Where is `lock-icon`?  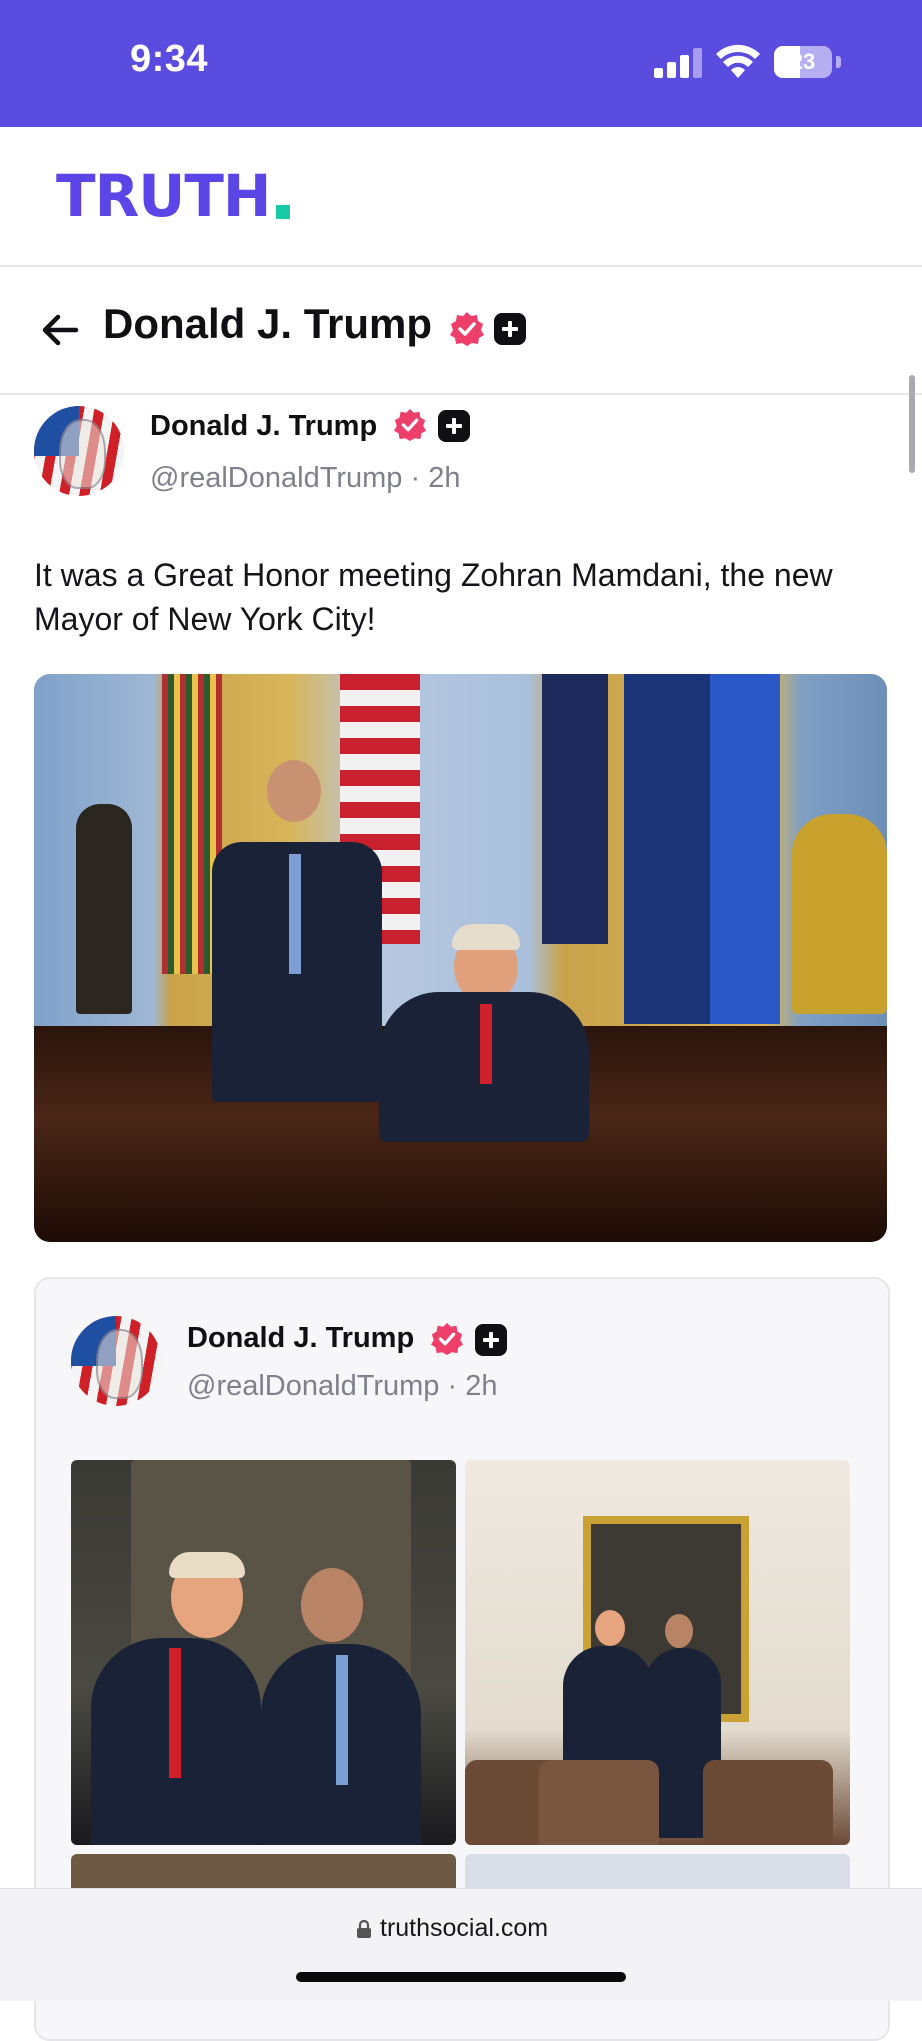 lock-icon is located at coordinates (364, 1929).